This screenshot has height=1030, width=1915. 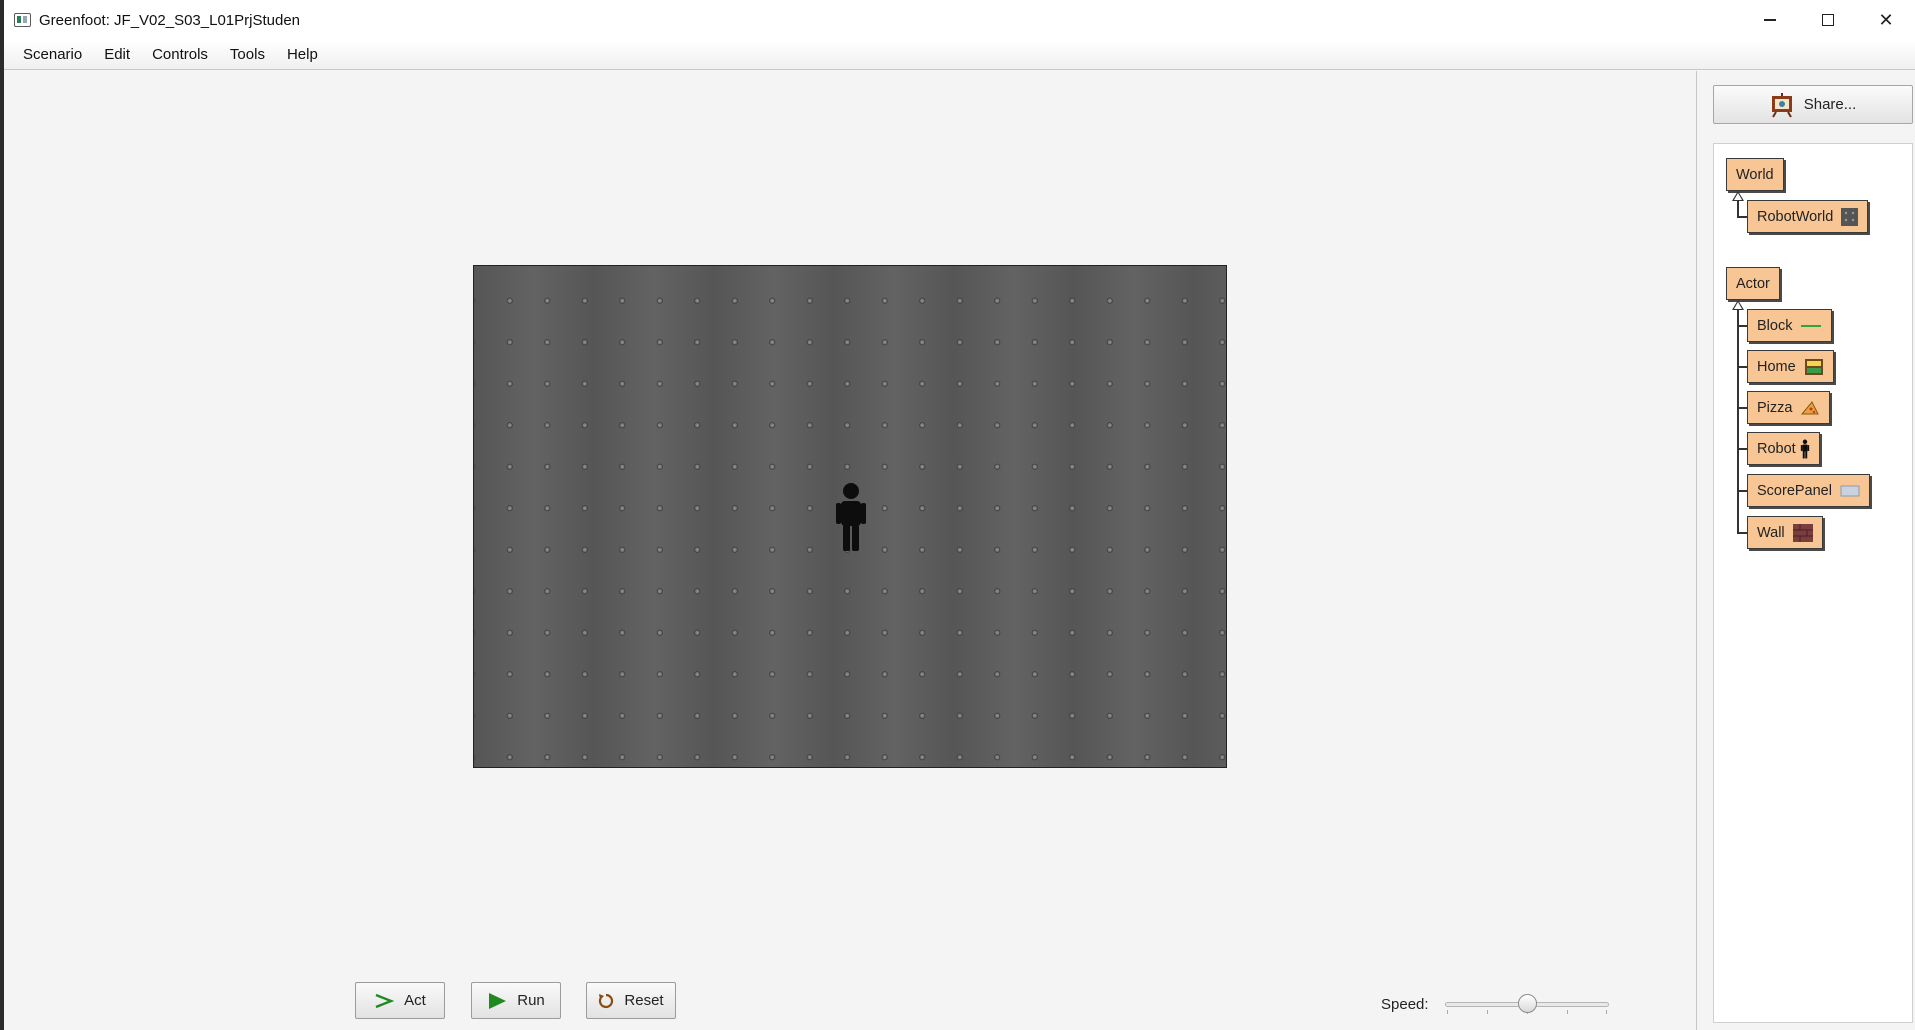 What do you see at coordinates (1738, 196) in the screenshot?
I see `inheritance-arrow-world` at bounding box center [1738, 196].